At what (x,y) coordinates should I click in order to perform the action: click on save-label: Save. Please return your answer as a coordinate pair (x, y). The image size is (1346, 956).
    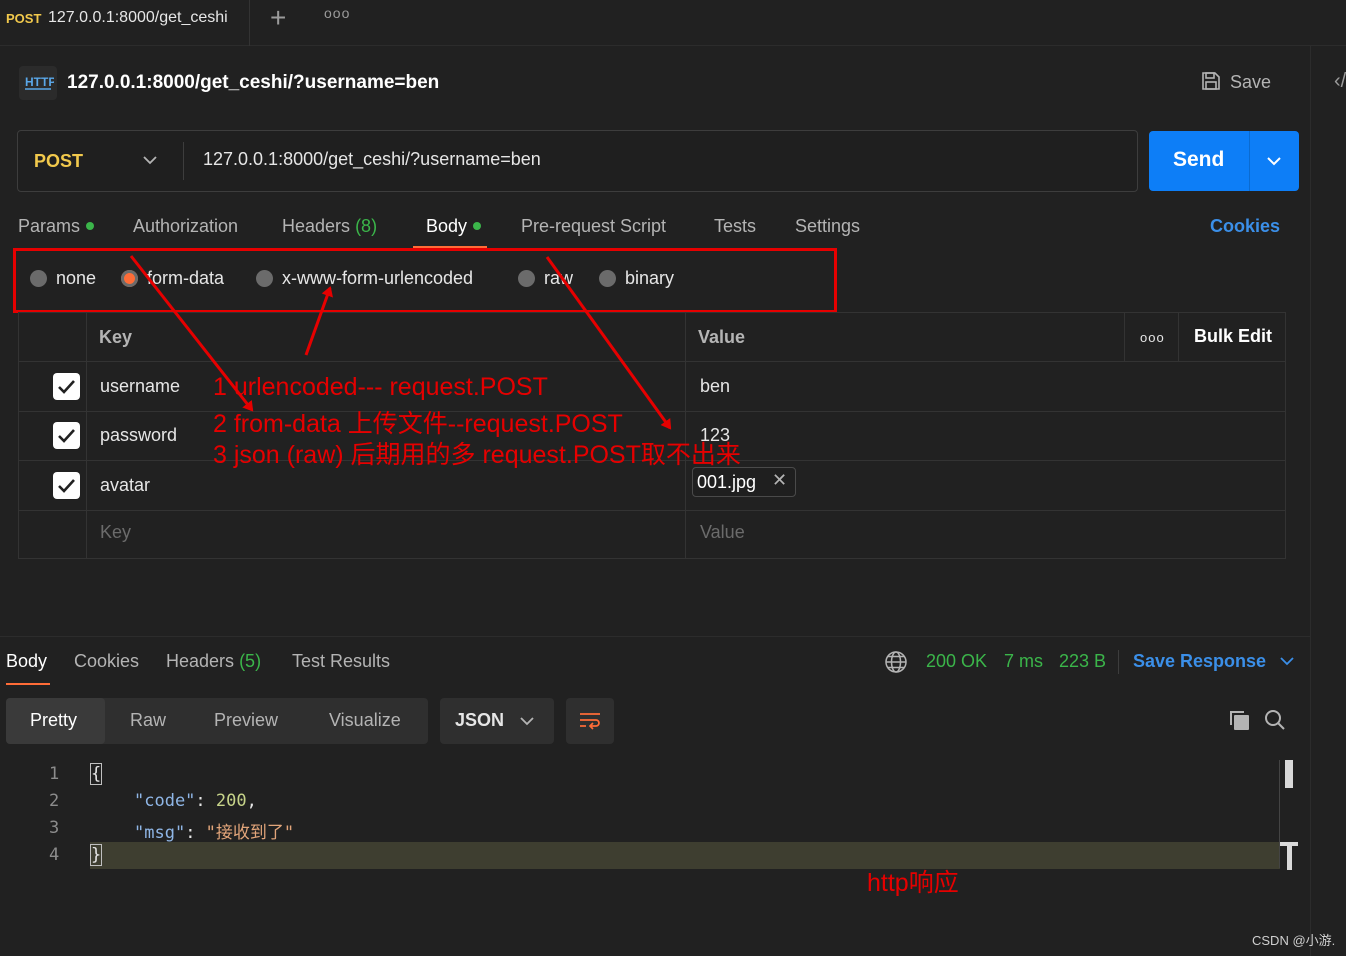
    Looking at the image, I should click on (1251, 82).